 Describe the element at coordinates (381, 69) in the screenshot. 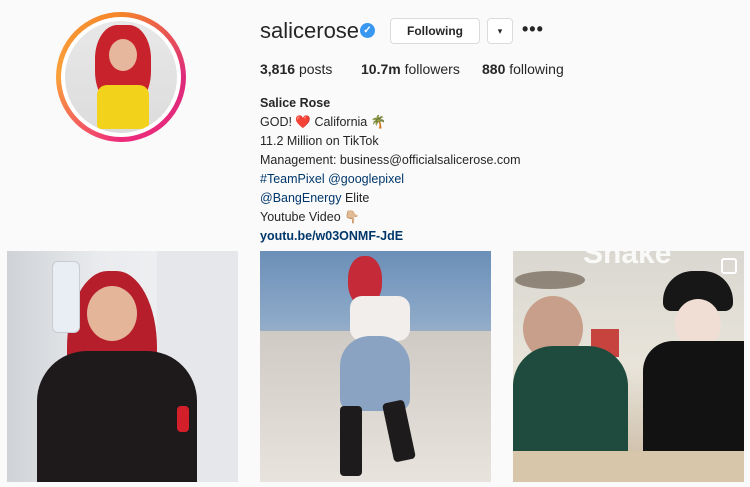

I see `followers-count: 10.7m` at that location.